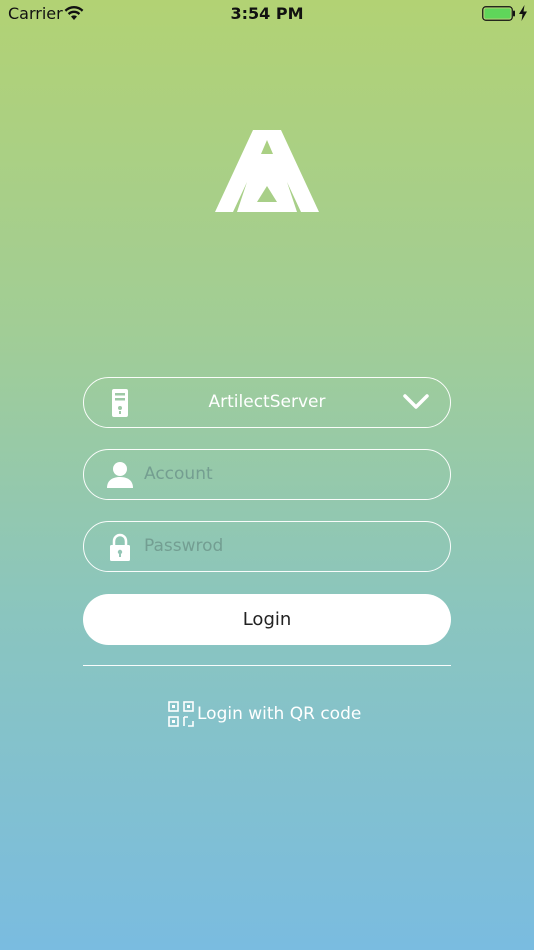 The height and width of the screenshot is (950, 534). What do you see at coordinates (284, 474) in the screenshot?
I see `account-input` at bounding box center [284, 474].